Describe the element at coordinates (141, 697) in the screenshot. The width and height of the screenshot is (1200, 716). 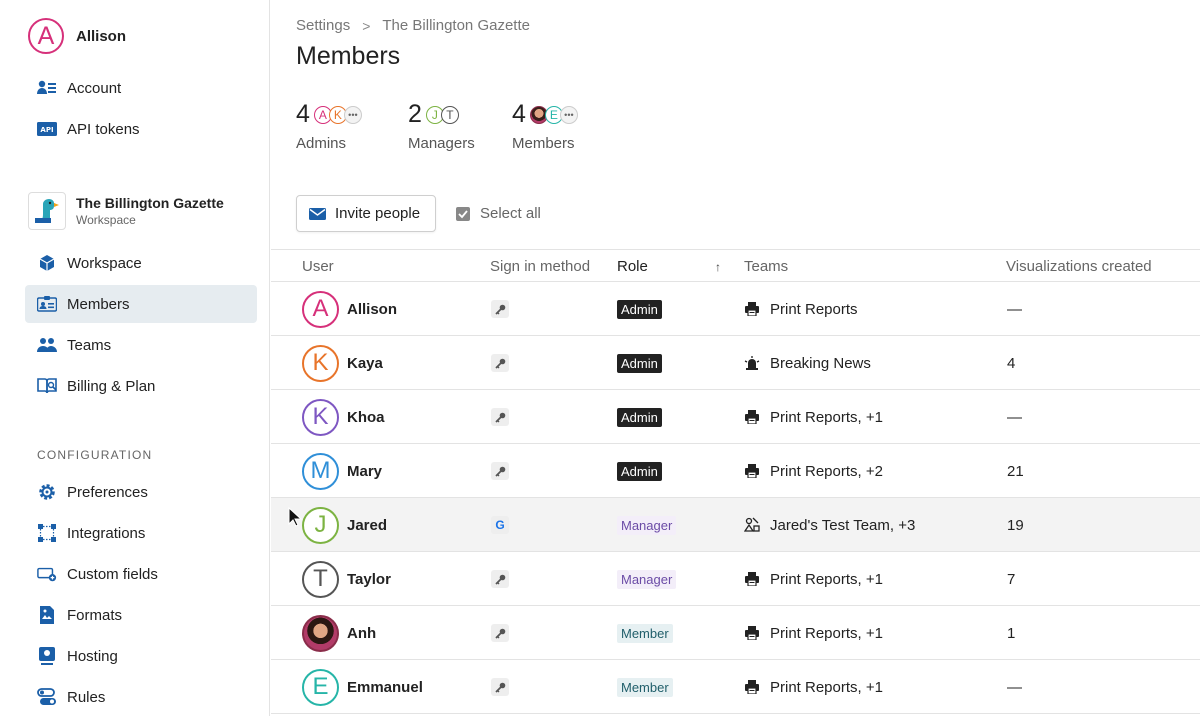
I see `sidebar-item-rules: Rules` at that location.